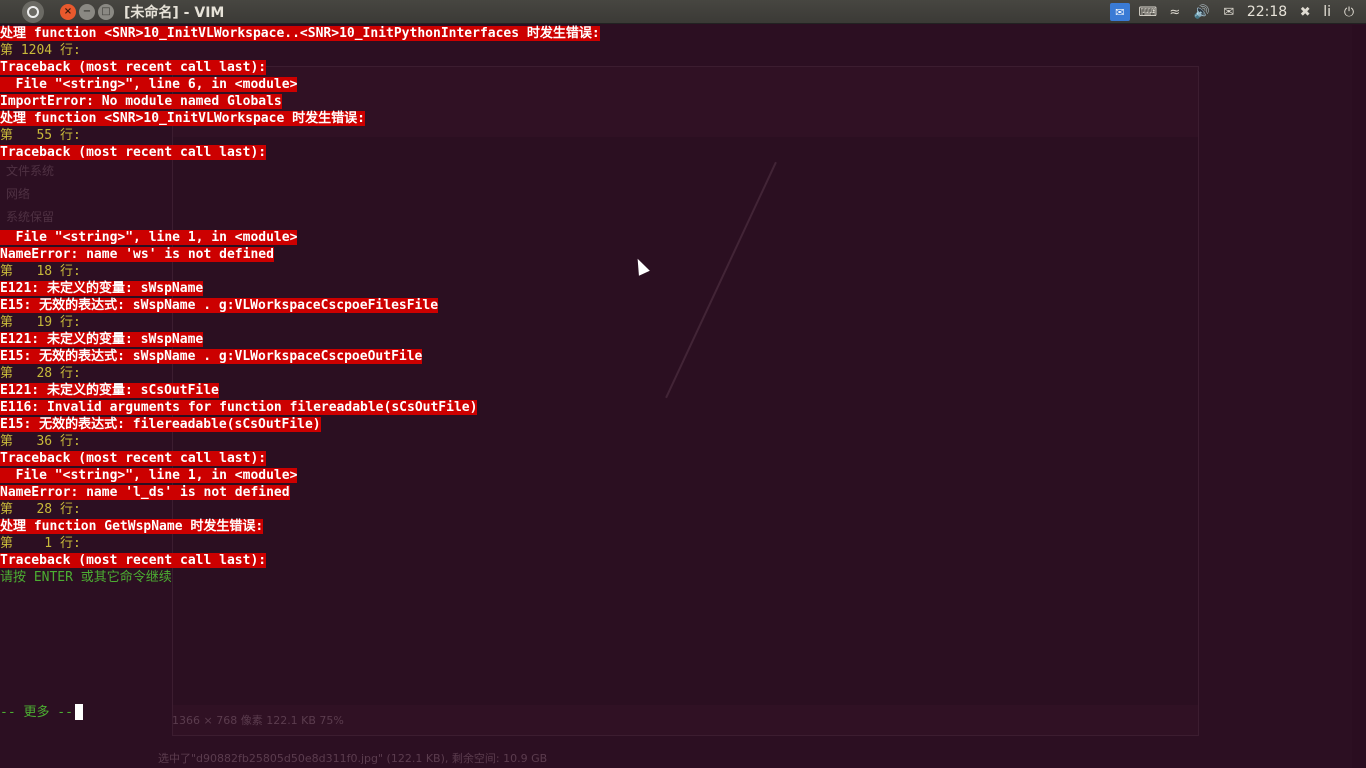 This screenshot has width=1366, height=768. Describe the element at coordinates (137, 254) in the screenshot. I see `error-message: NameError: name 'ws' is not defined` at that location.